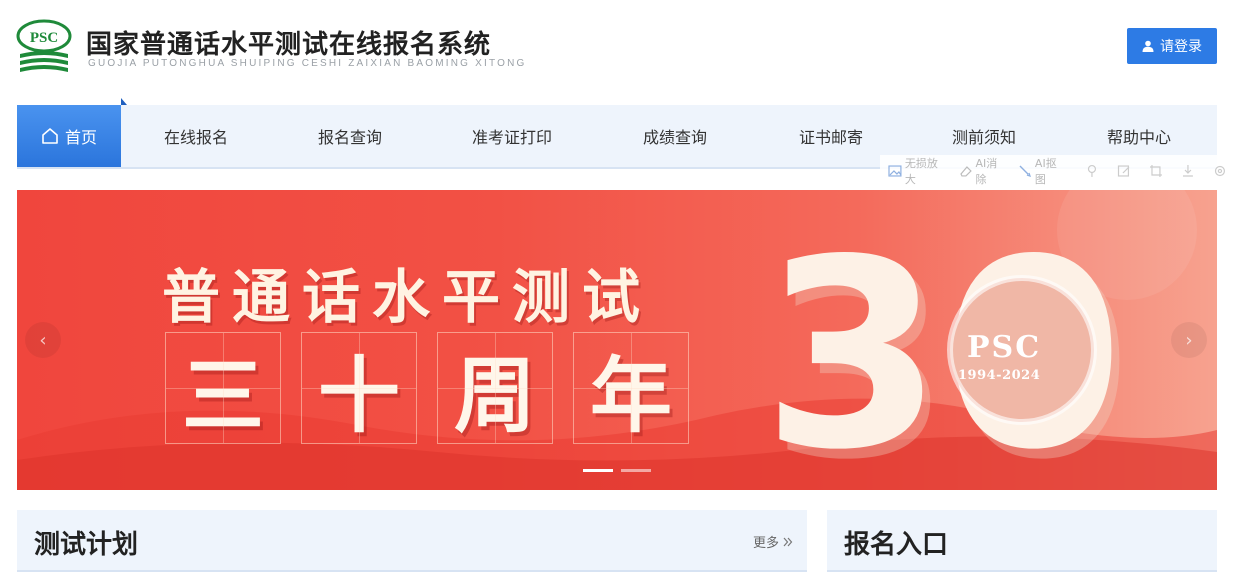 This screenshot has height=584, width=1235. Describe the element at coordinates (44, 38) in the screenshot. I see `svg-text: PSC` at that location.